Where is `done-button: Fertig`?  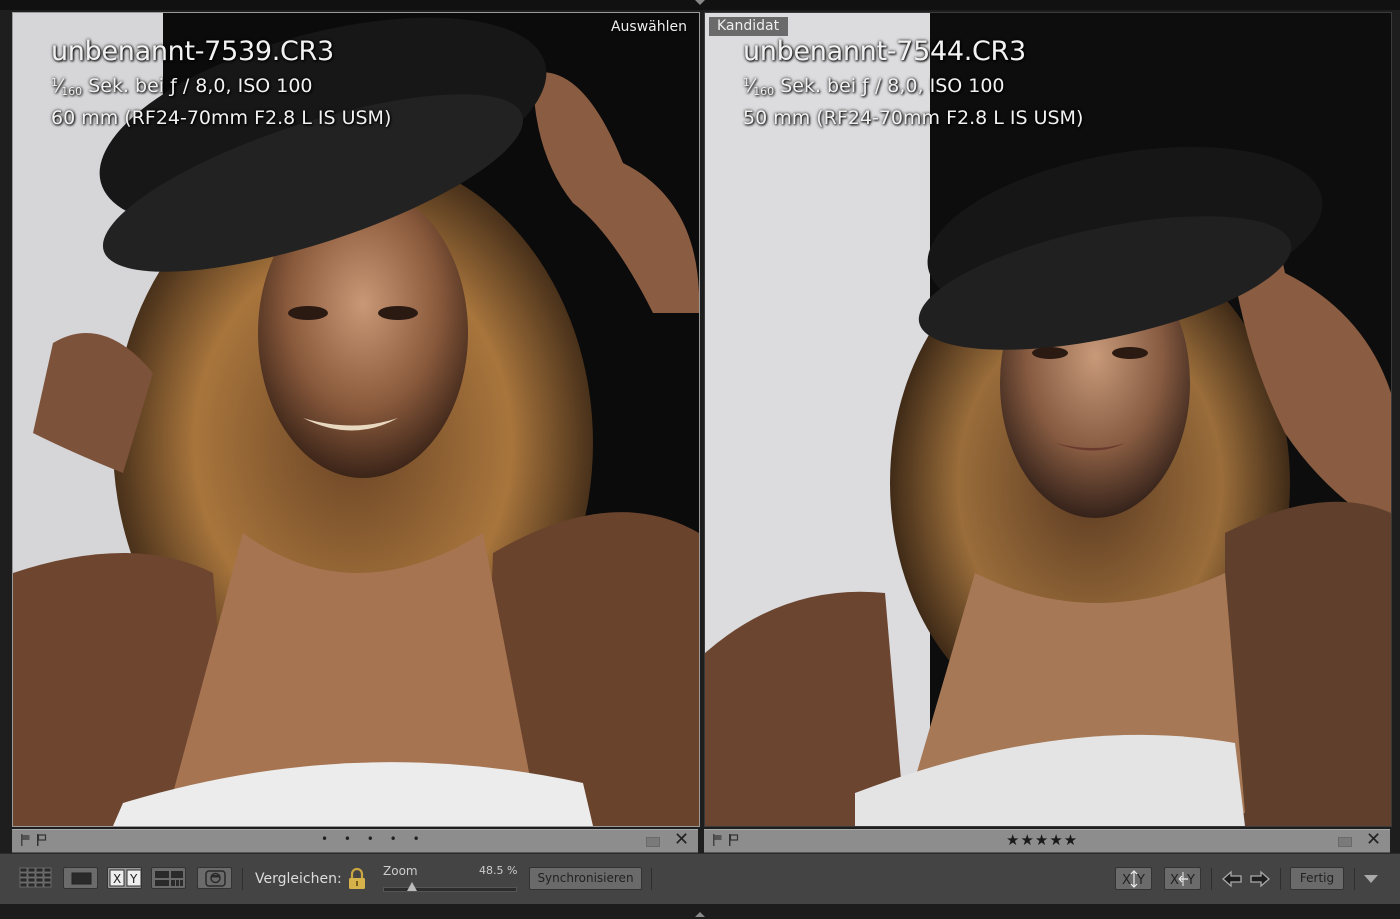
done-button: Fertig is located at coordinates (1317, 878).